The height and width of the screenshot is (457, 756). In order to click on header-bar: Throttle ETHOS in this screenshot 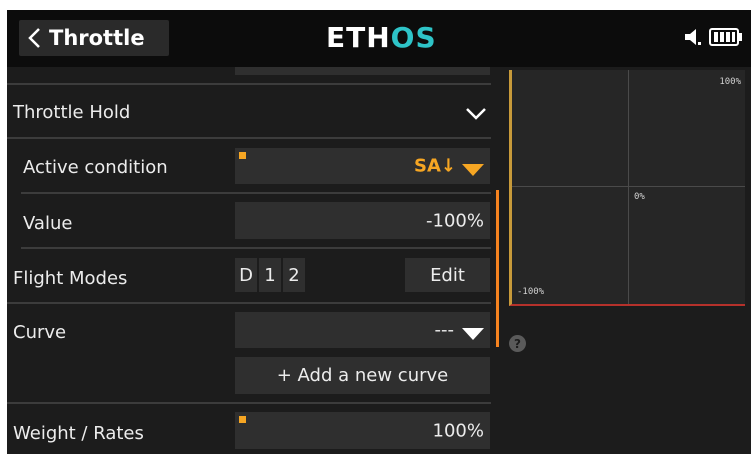, I will do `click(379, 38)`.